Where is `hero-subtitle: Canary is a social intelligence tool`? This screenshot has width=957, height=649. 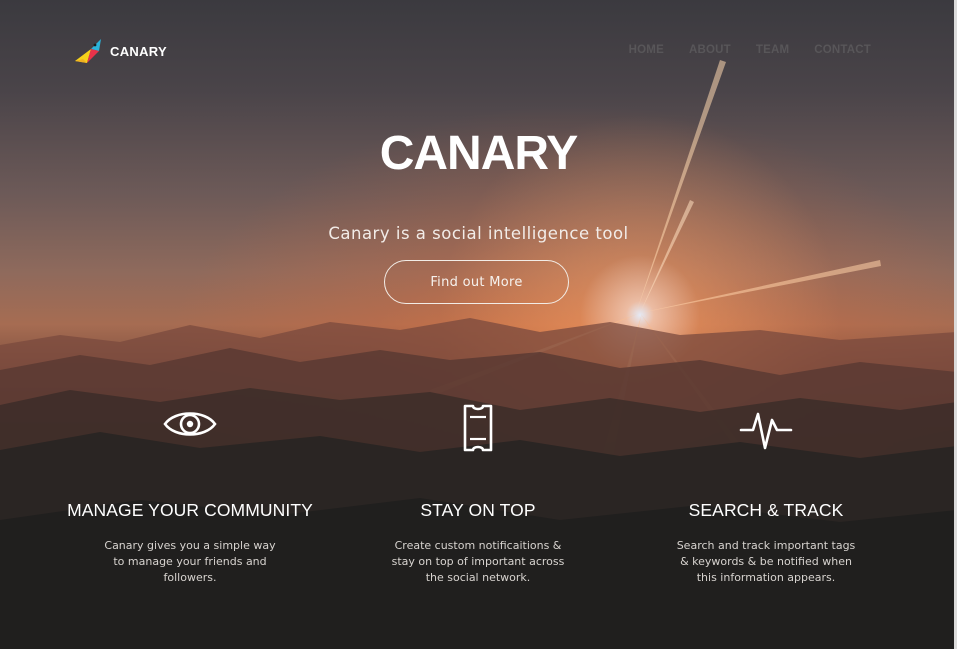 hero-subtitle: Canary is a social intelligence tool is located at coordinates (478, 233).